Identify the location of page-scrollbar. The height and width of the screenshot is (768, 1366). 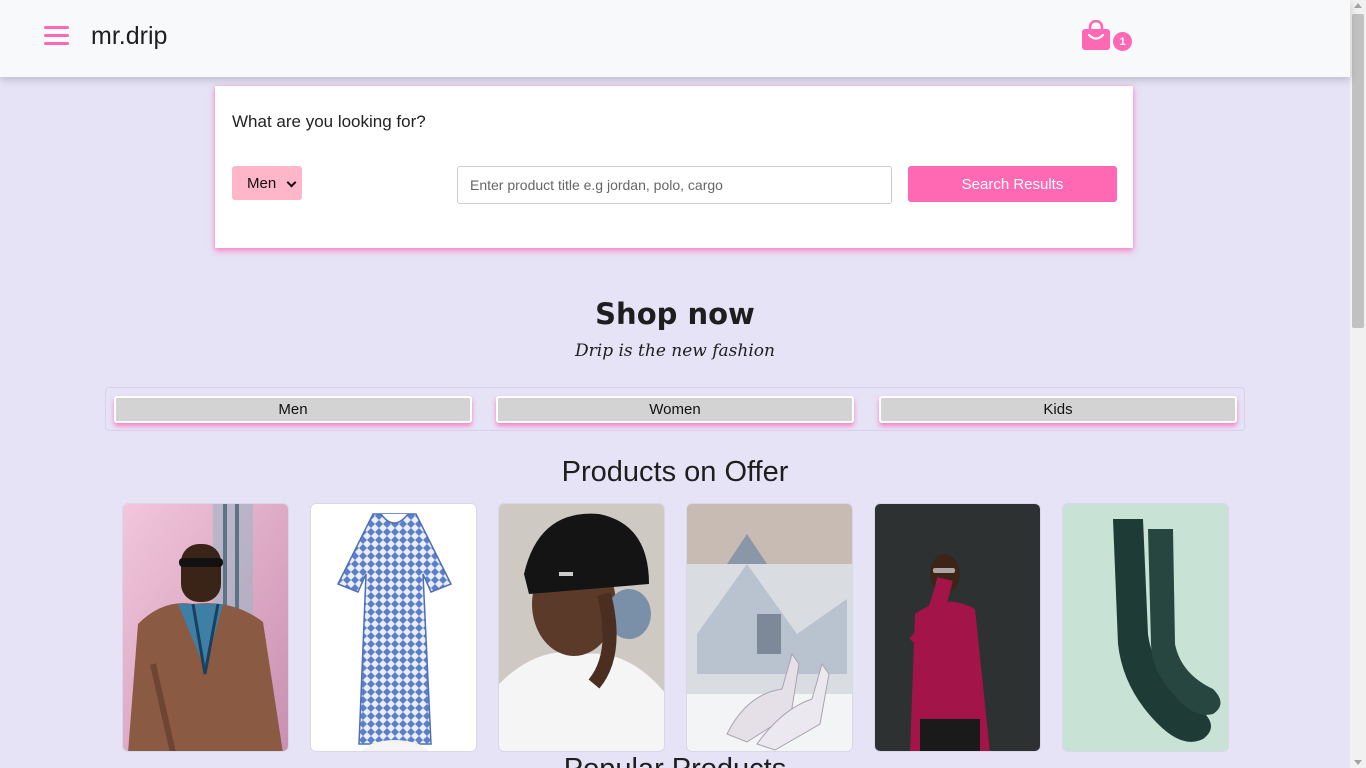
(1358, 384).